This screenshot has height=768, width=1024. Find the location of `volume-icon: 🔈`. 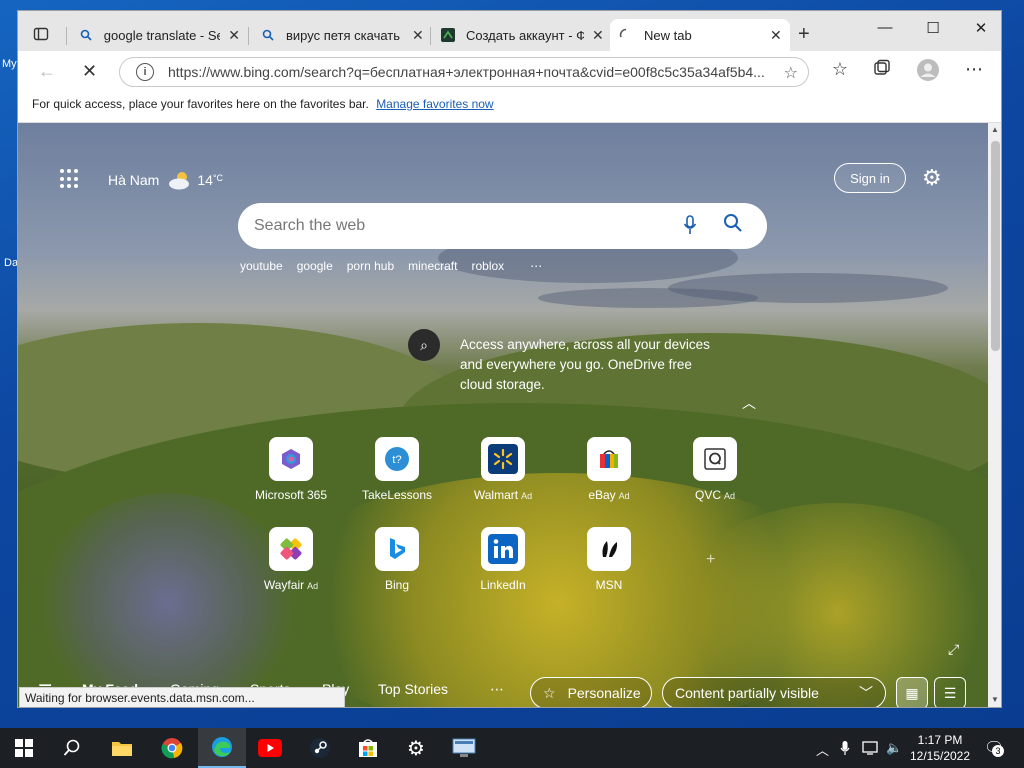

volume-icon: 🔈 is located at coordinates (894, 748).